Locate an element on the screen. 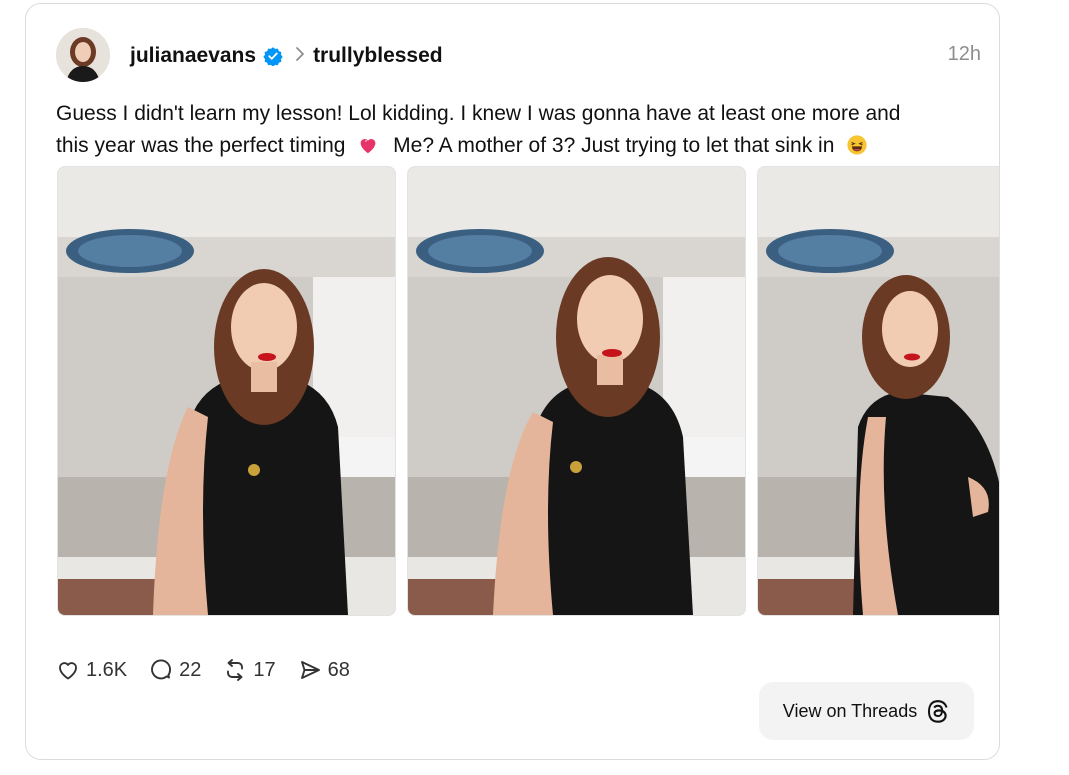  verified-badge-icon is located at coordinates (273, 56).